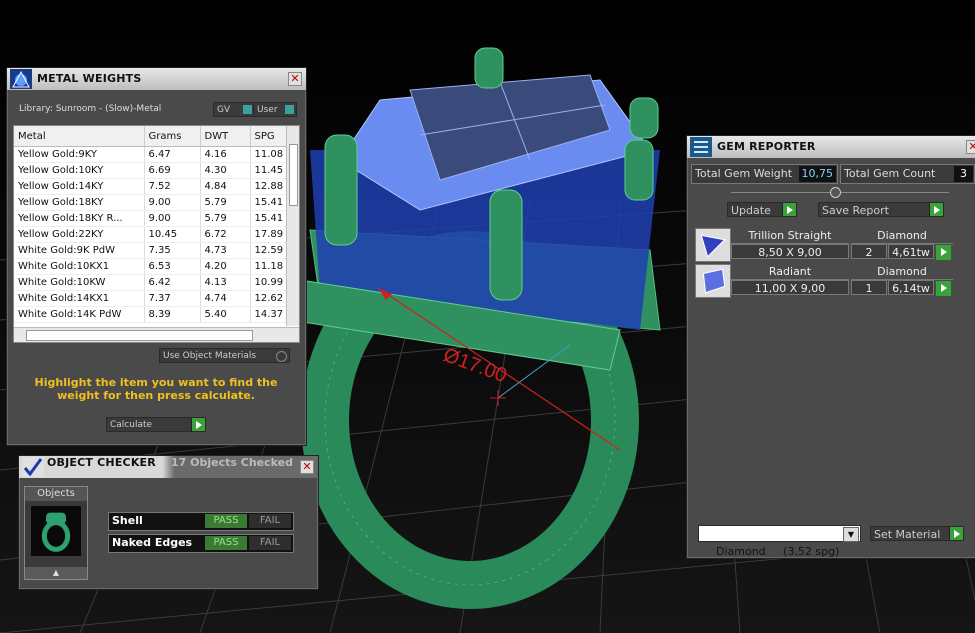 The image size is (975, 633). I want to click on table-row: Yellow Gold:14KY 7.52 4.84 12.88, so click(150, 186).